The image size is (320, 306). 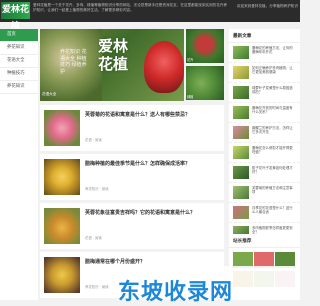 What do you see at coordinates (264, 241) in the screenshot?
I see `recommend-title: 站长推荐` at bounding box center [264, 241].